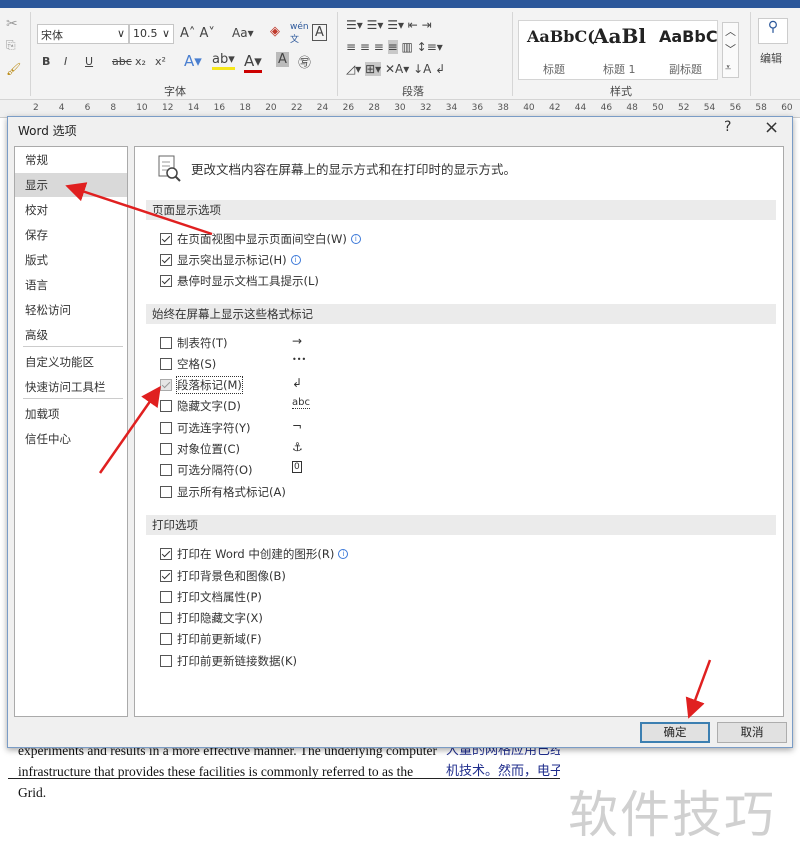 The height and width of the screenshot is (865, 800). I want to click on option-row: 打印文档属性(P), so click(211, 597).